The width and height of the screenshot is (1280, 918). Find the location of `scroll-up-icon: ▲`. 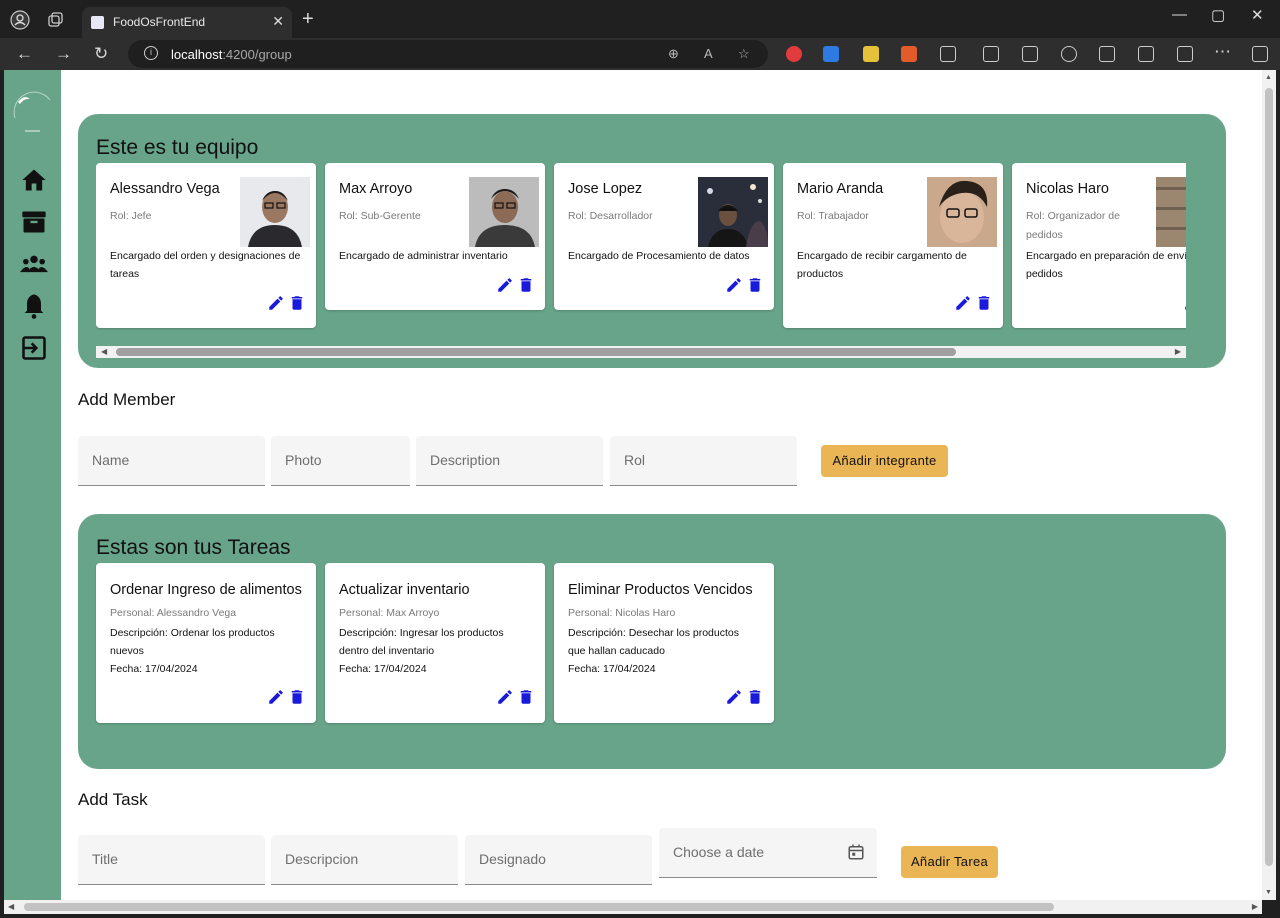

scroll-up-icon: ▲ is located at coordinates (1268, 77).